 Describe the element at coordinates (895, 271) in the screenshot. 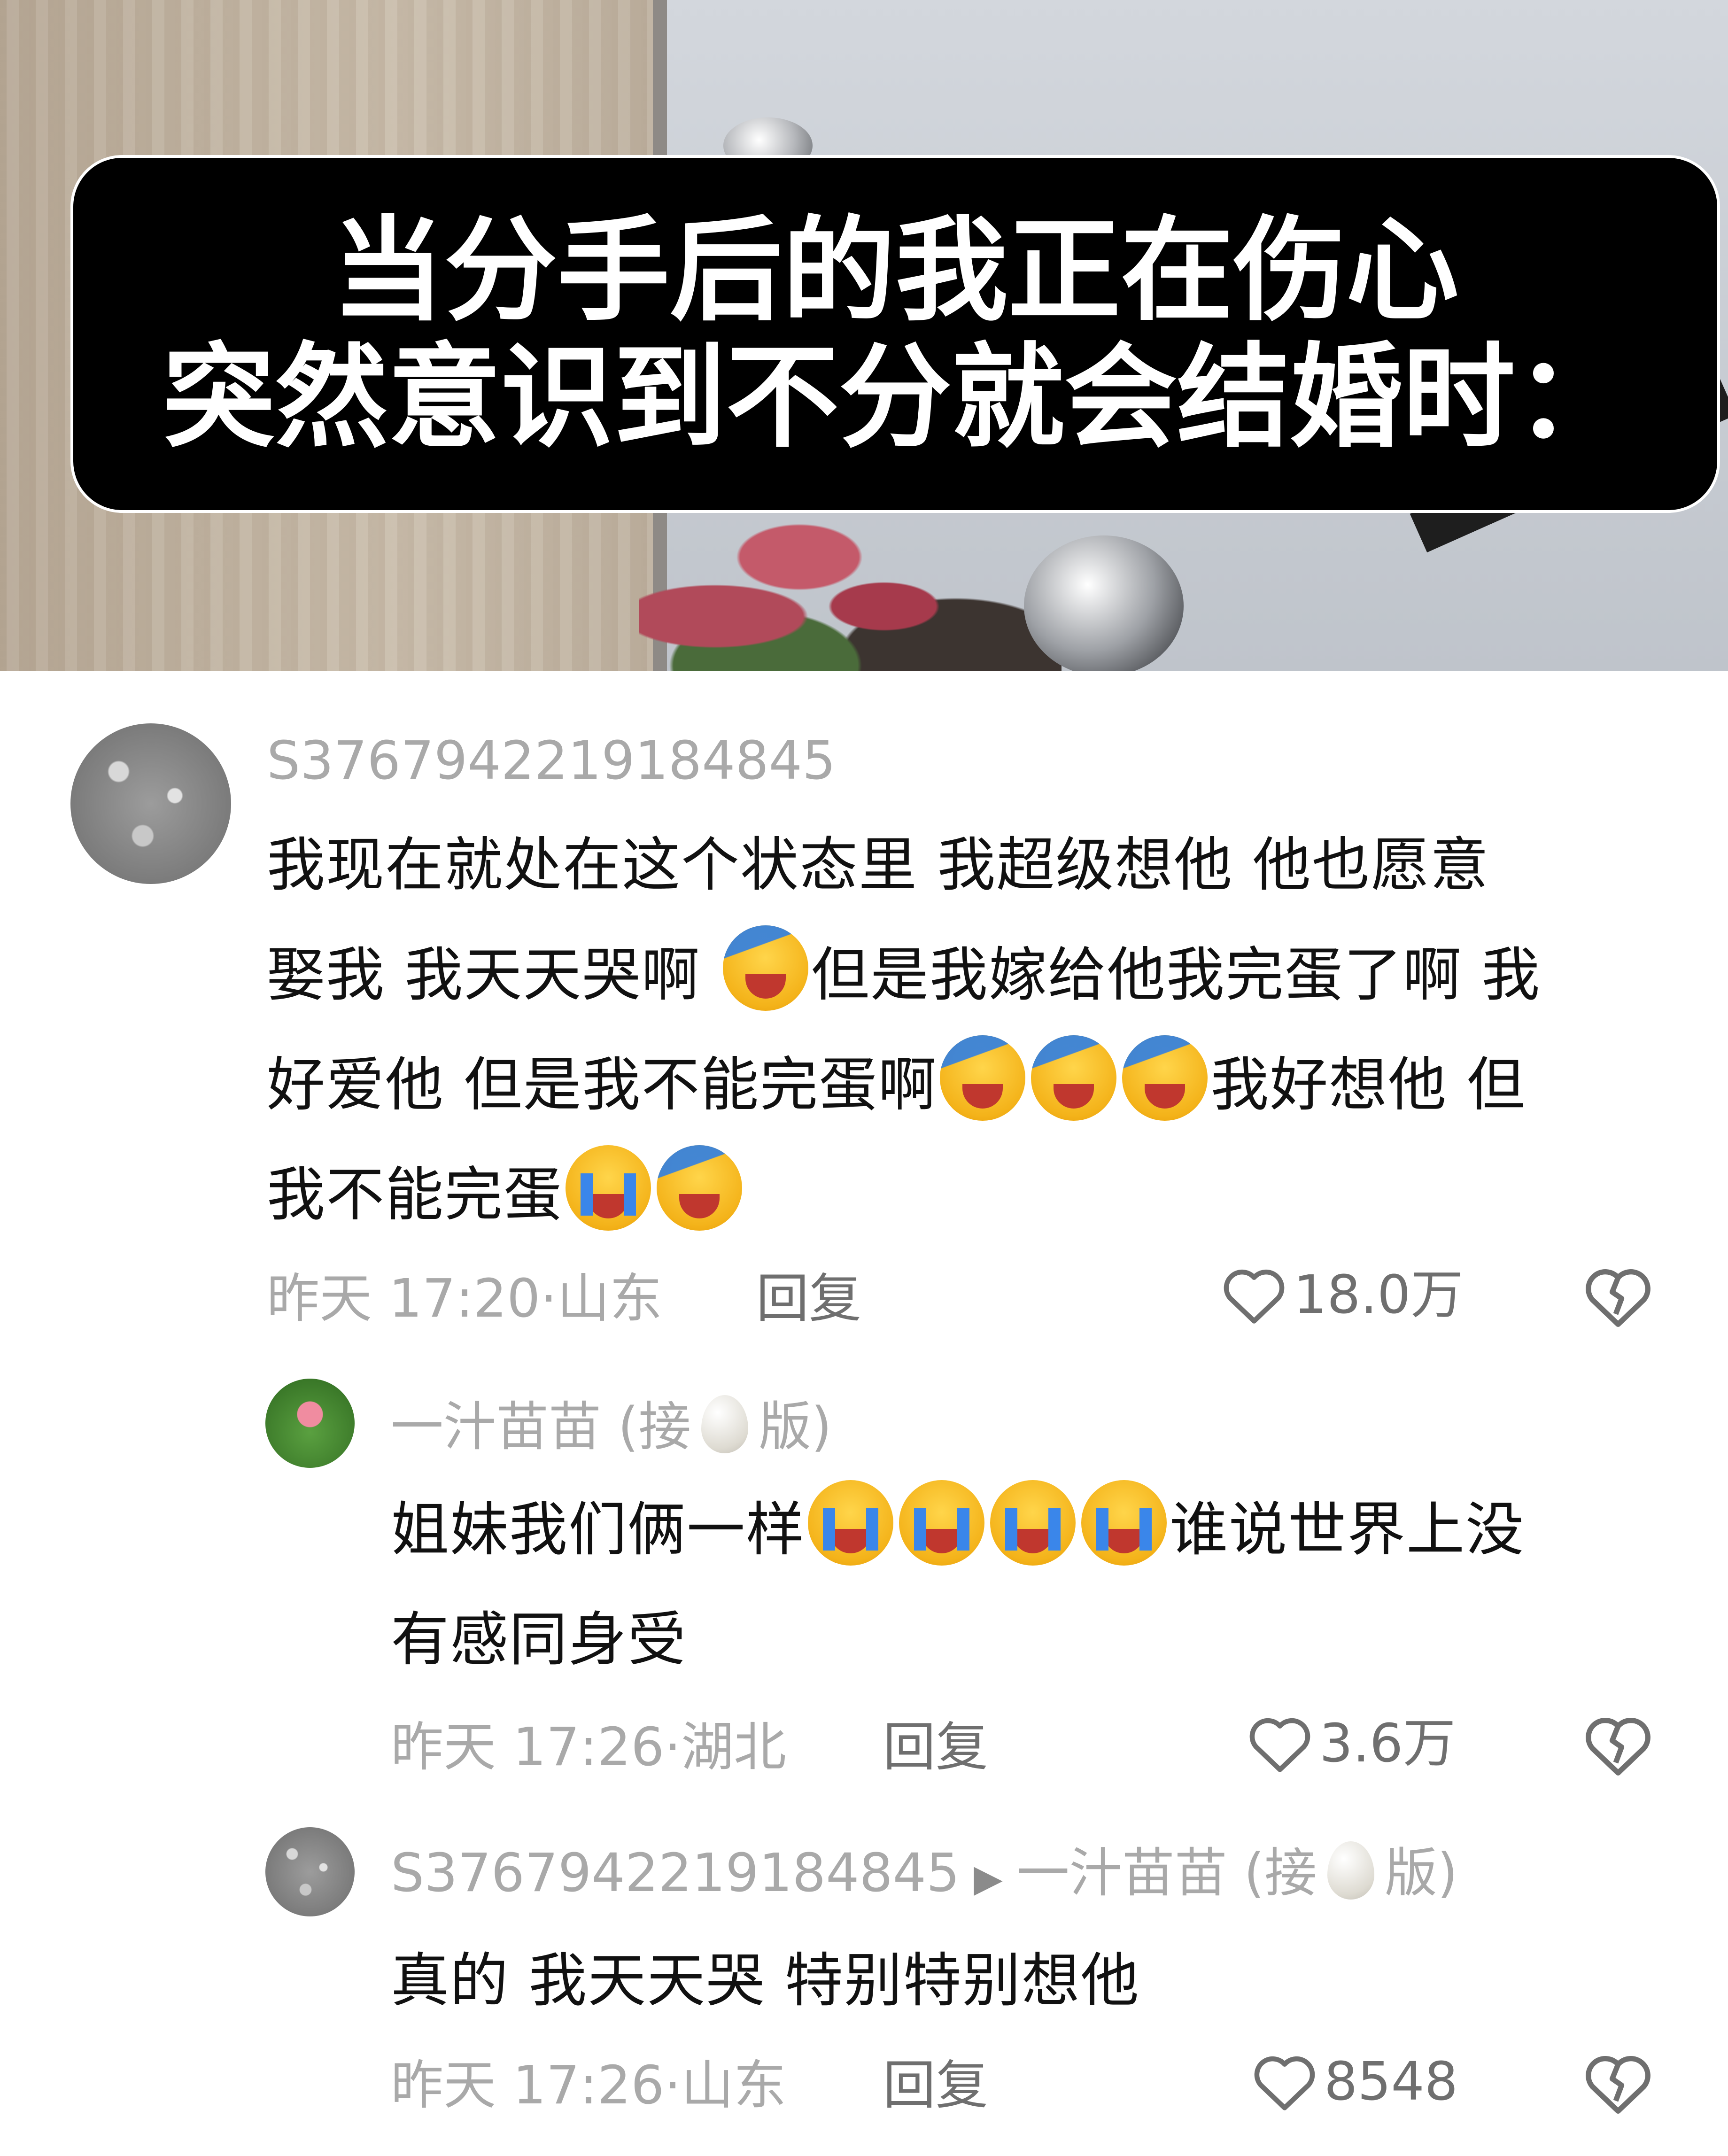

I see `caption-line-1: 当分手后的我正在伤心` at that location.